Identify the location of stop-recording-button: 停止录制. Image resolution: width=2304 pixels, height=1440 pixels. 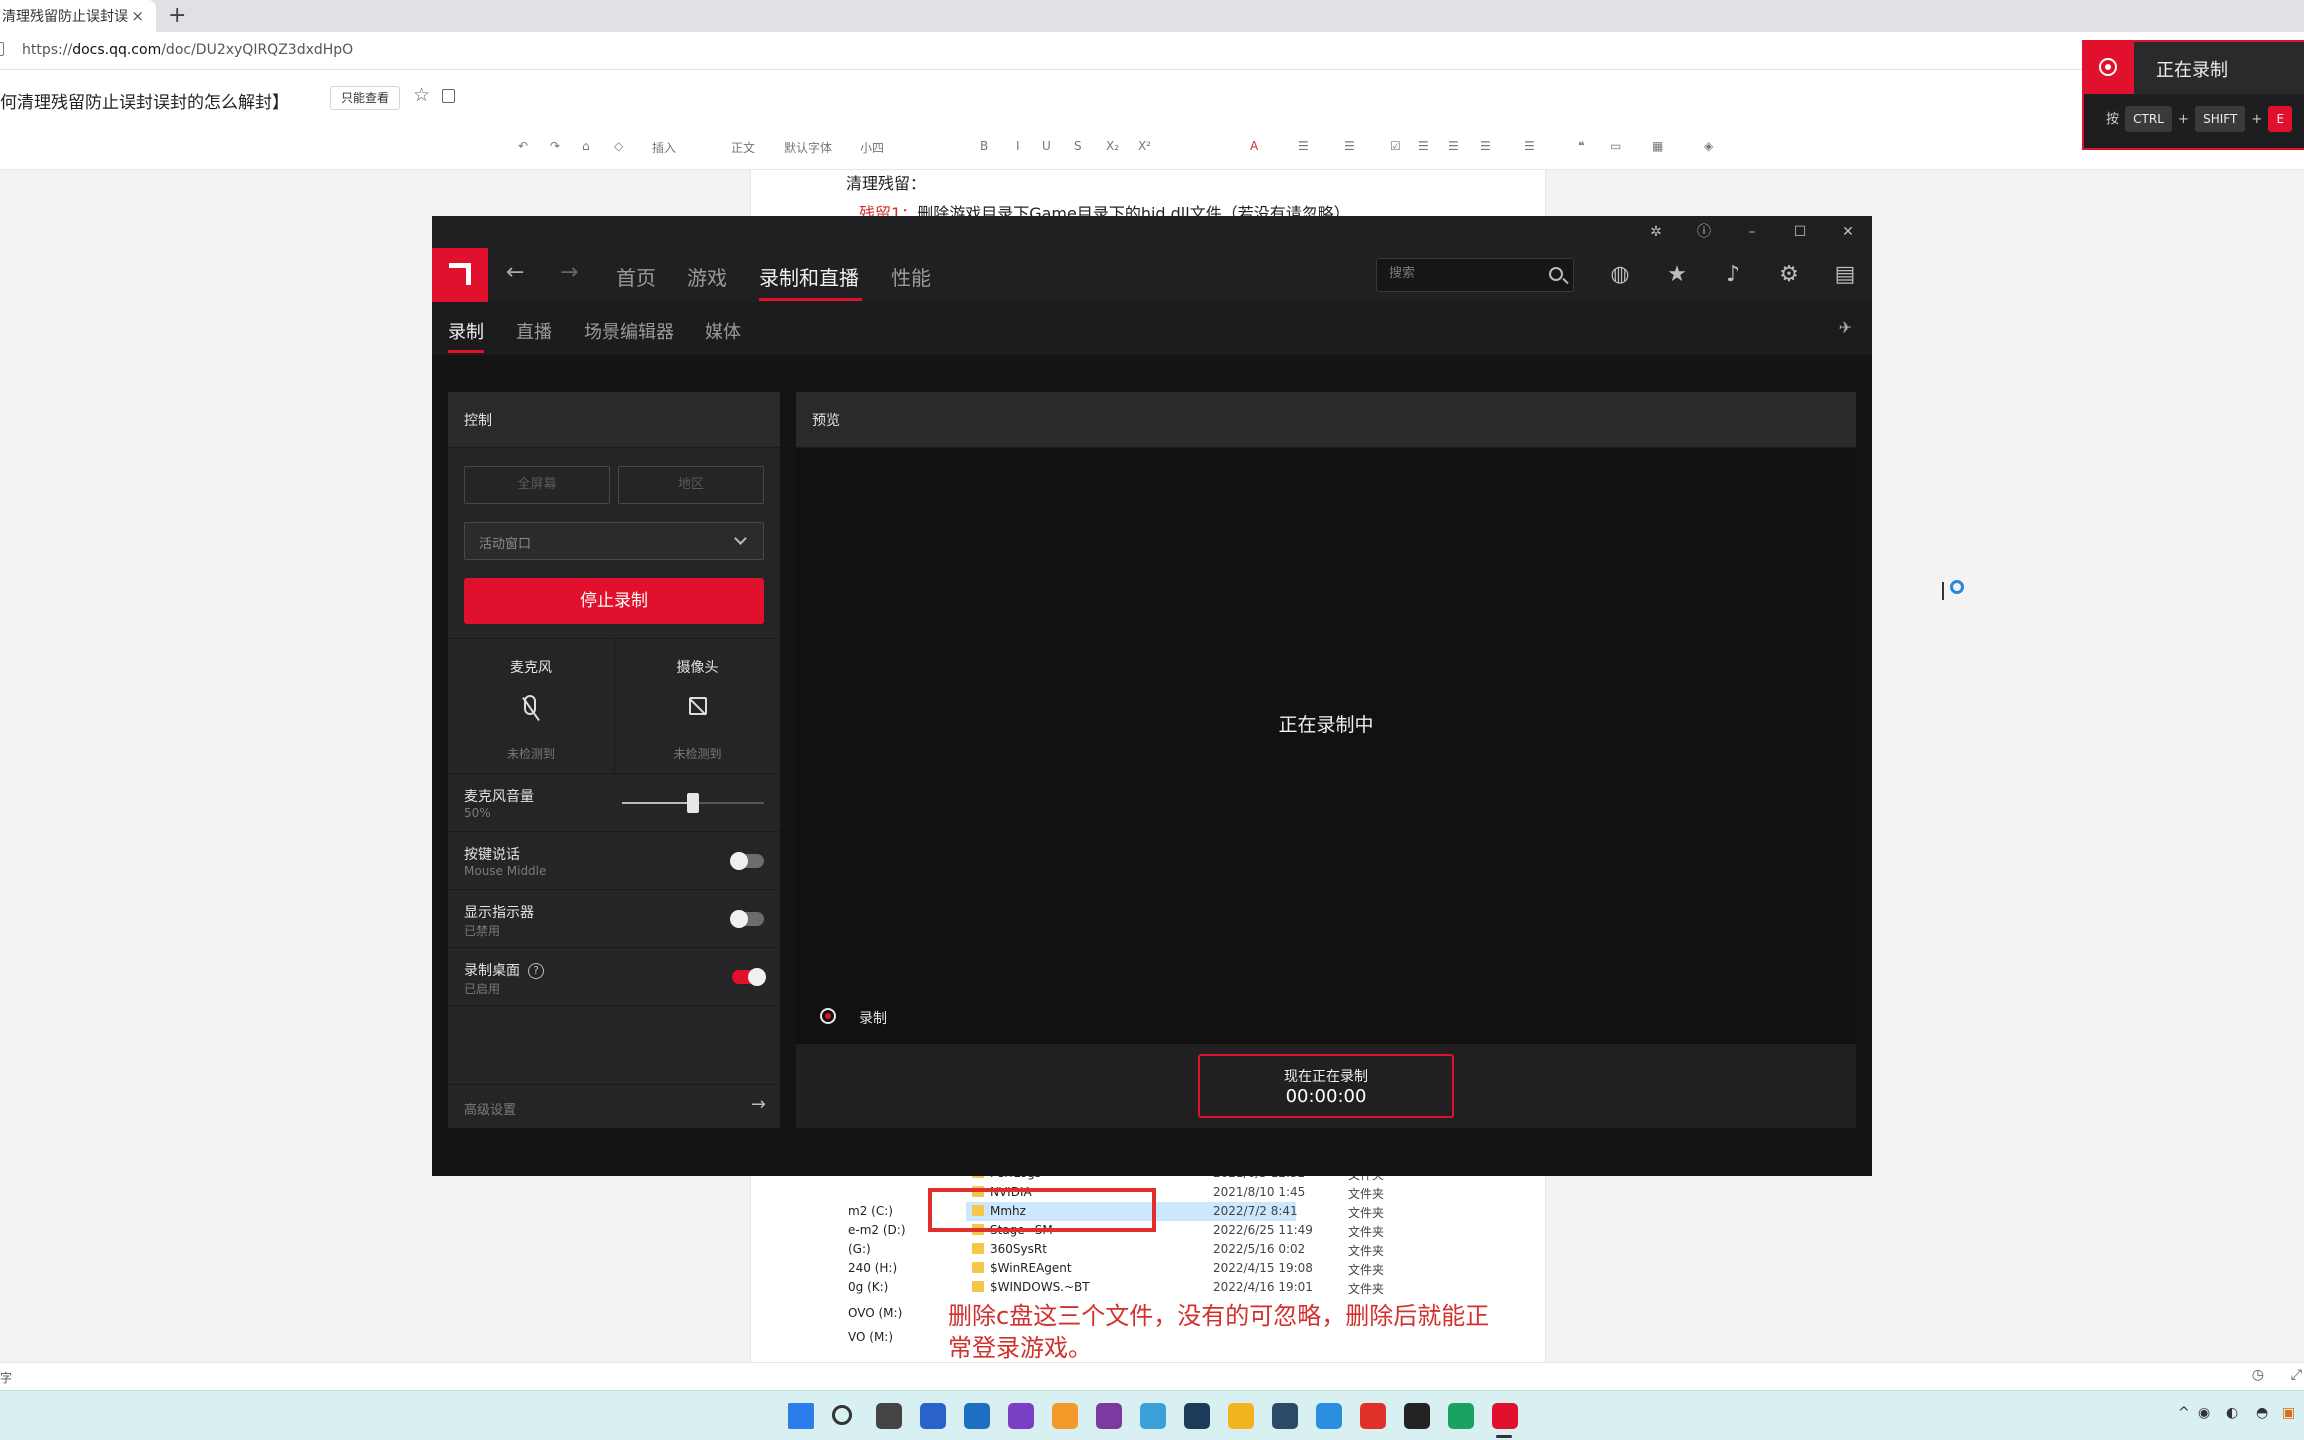
(614, 601).